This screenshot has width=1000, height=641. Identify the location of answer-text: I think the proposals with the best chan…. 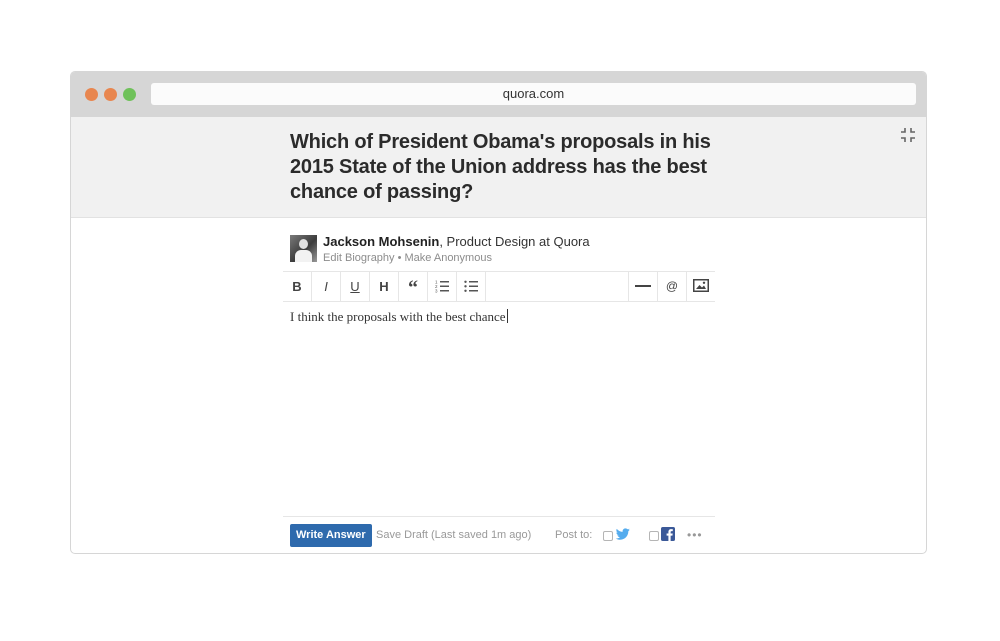
(398, 316).